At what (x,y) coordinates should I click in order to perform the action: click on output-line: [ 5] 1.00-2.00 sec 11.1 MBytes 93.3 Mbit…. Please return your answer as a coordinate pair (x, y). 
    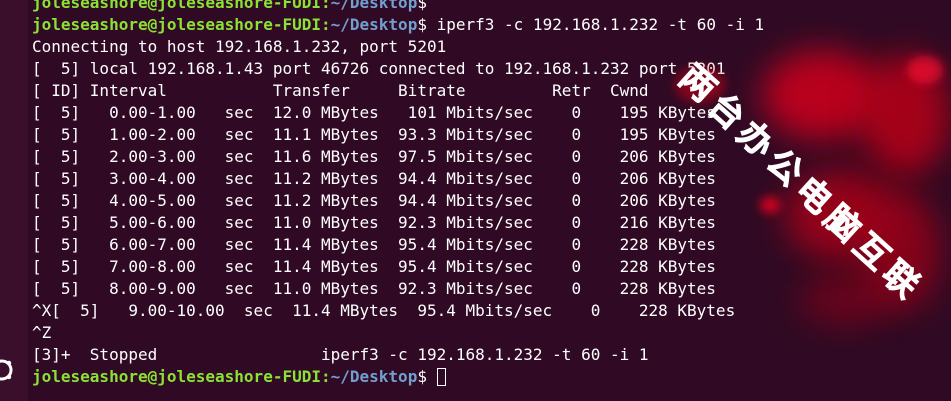
    Looking at the image, I should click on (374, 134).